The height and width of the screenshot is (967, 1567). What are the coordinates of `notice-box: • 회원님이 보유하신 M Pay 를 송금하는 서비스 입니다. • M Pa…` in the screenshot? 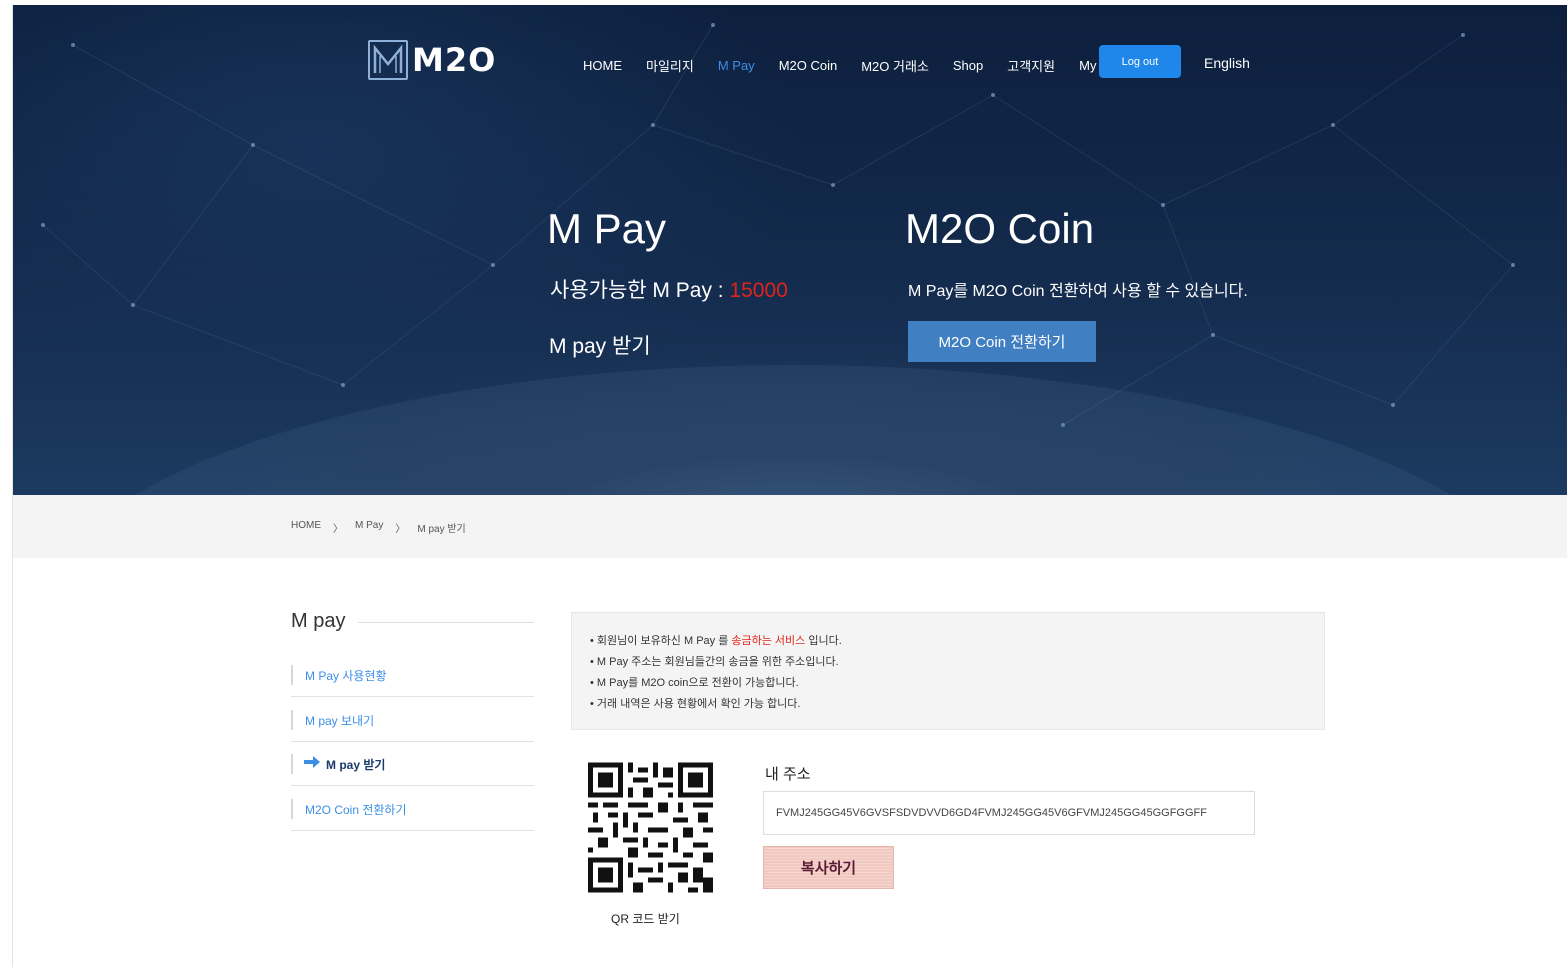 It's located at (948, 671).